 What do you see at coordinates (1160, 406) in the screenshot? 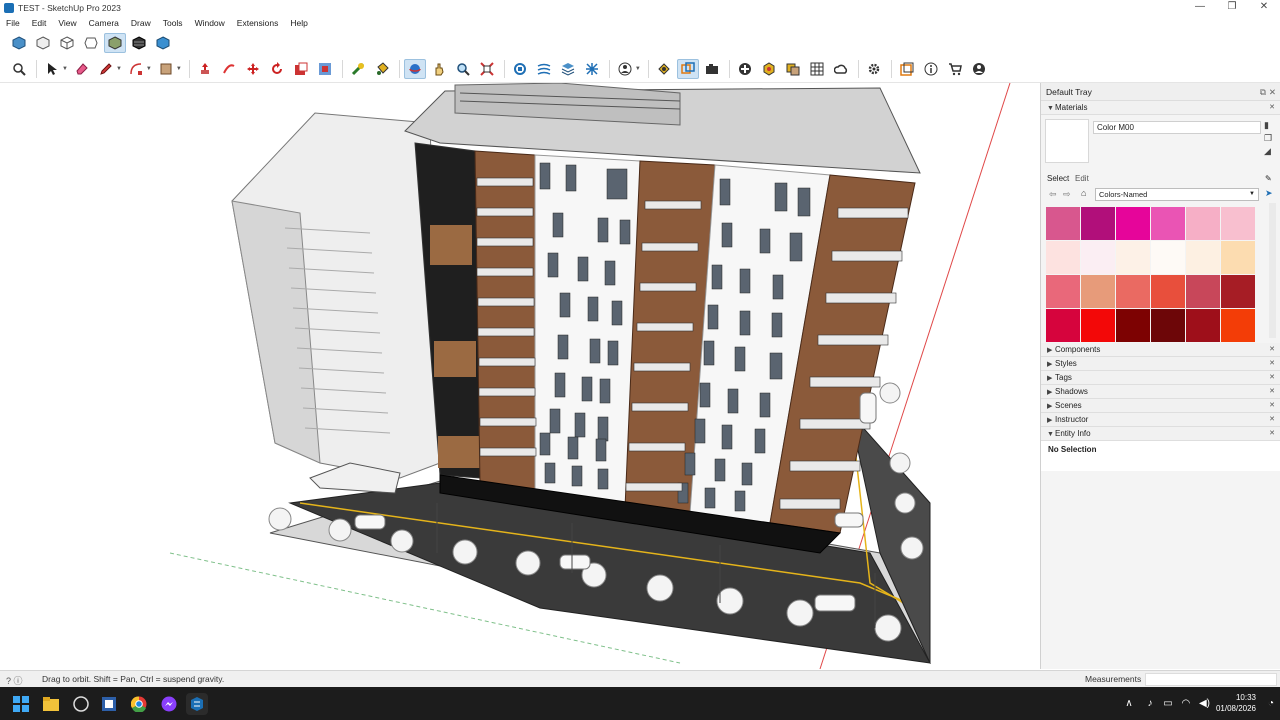
I see `scenes-header: ▶ Scenes ✕` at bounding box center [1160, 406].